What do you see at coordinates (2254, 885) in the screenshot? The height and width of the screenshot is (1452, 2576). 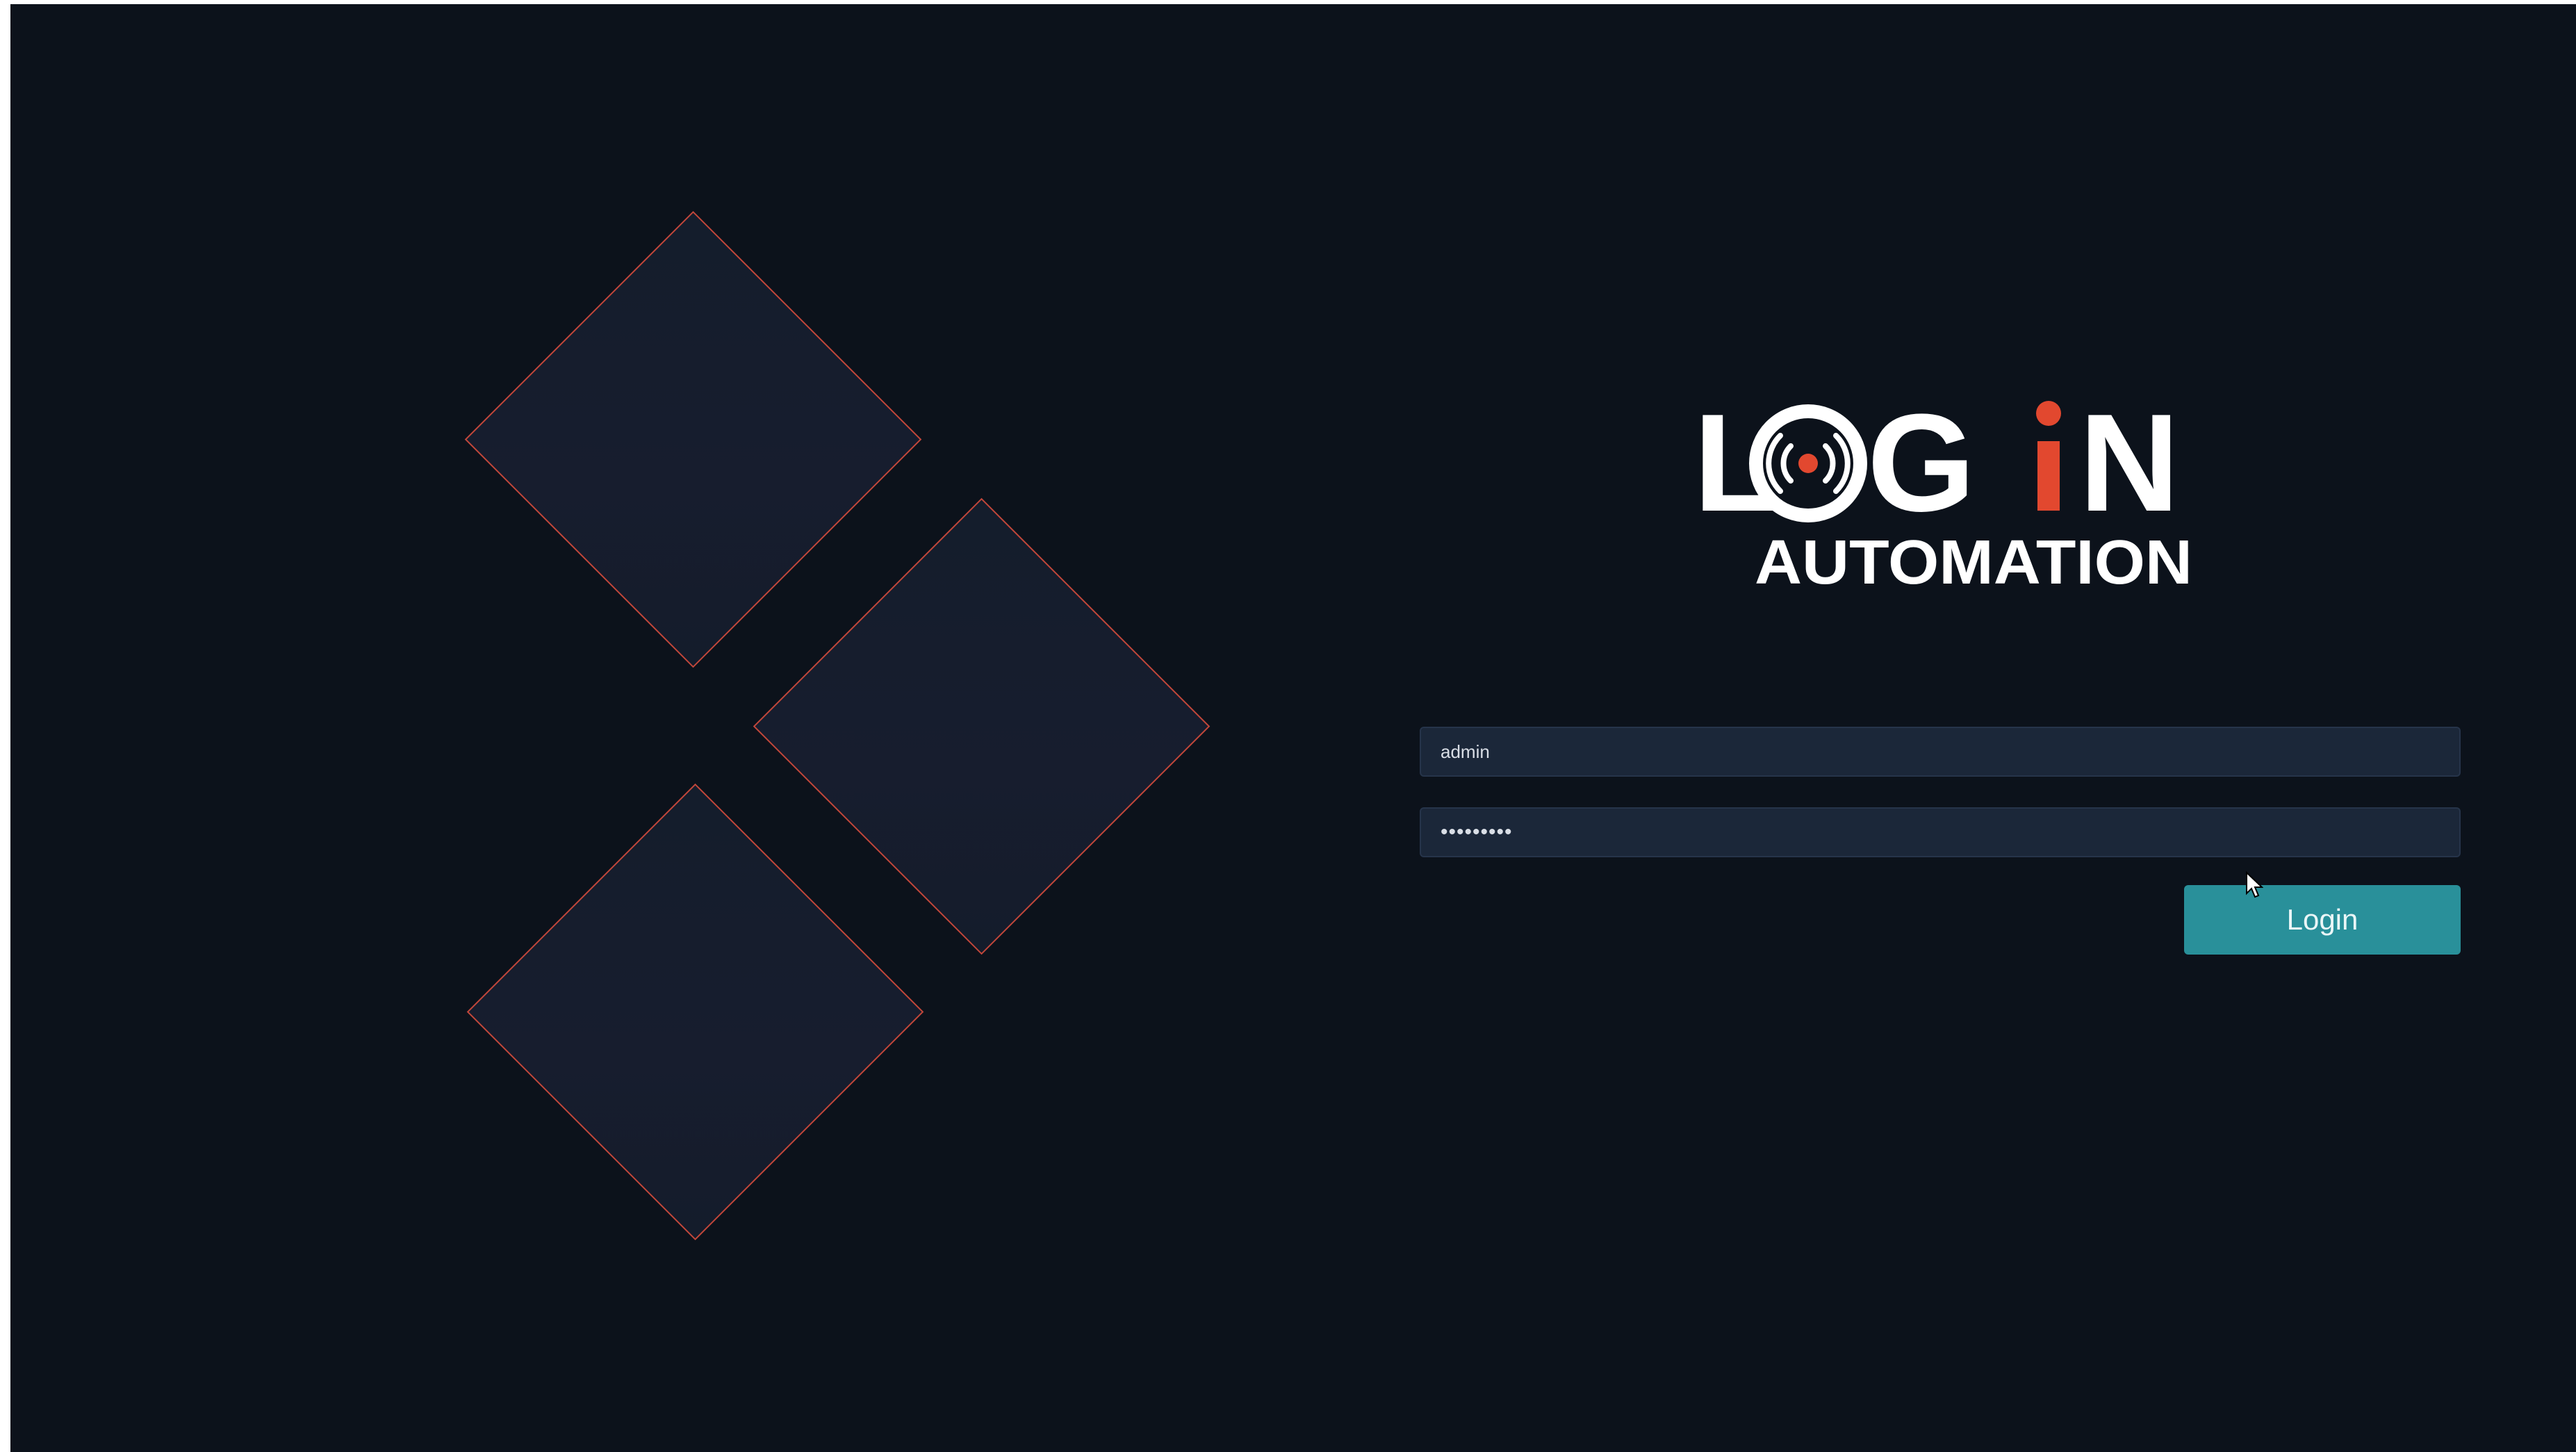 I see `mouse-cursor-icon` at bounding box center [2254, 885].